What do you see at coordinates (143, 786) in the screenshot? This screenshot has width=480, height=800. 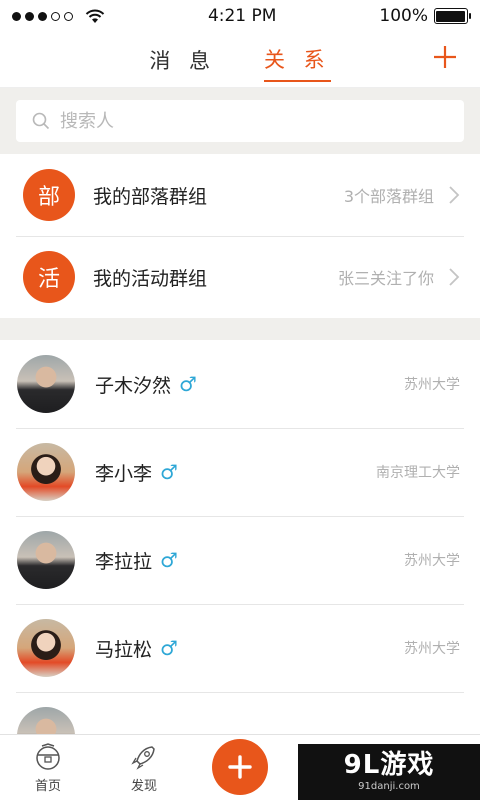 I see `tab-discover-label: 发现` at bounding box center [143, 786].